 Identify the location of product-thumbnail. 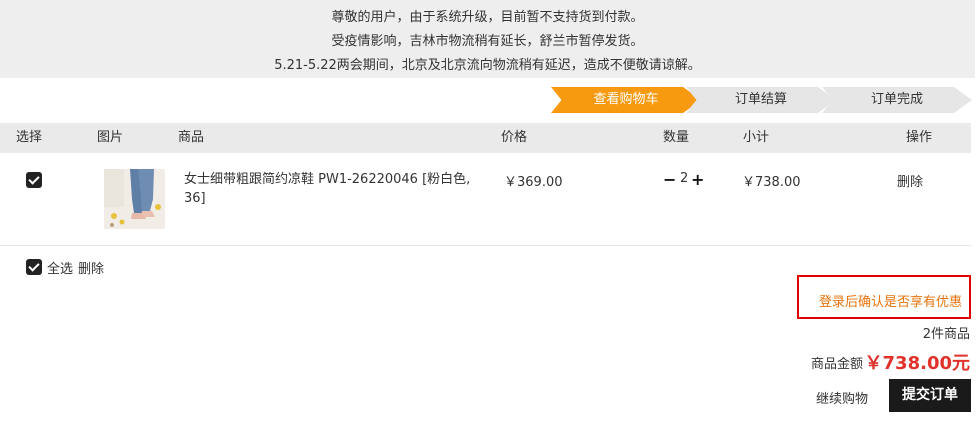
(134, 199).